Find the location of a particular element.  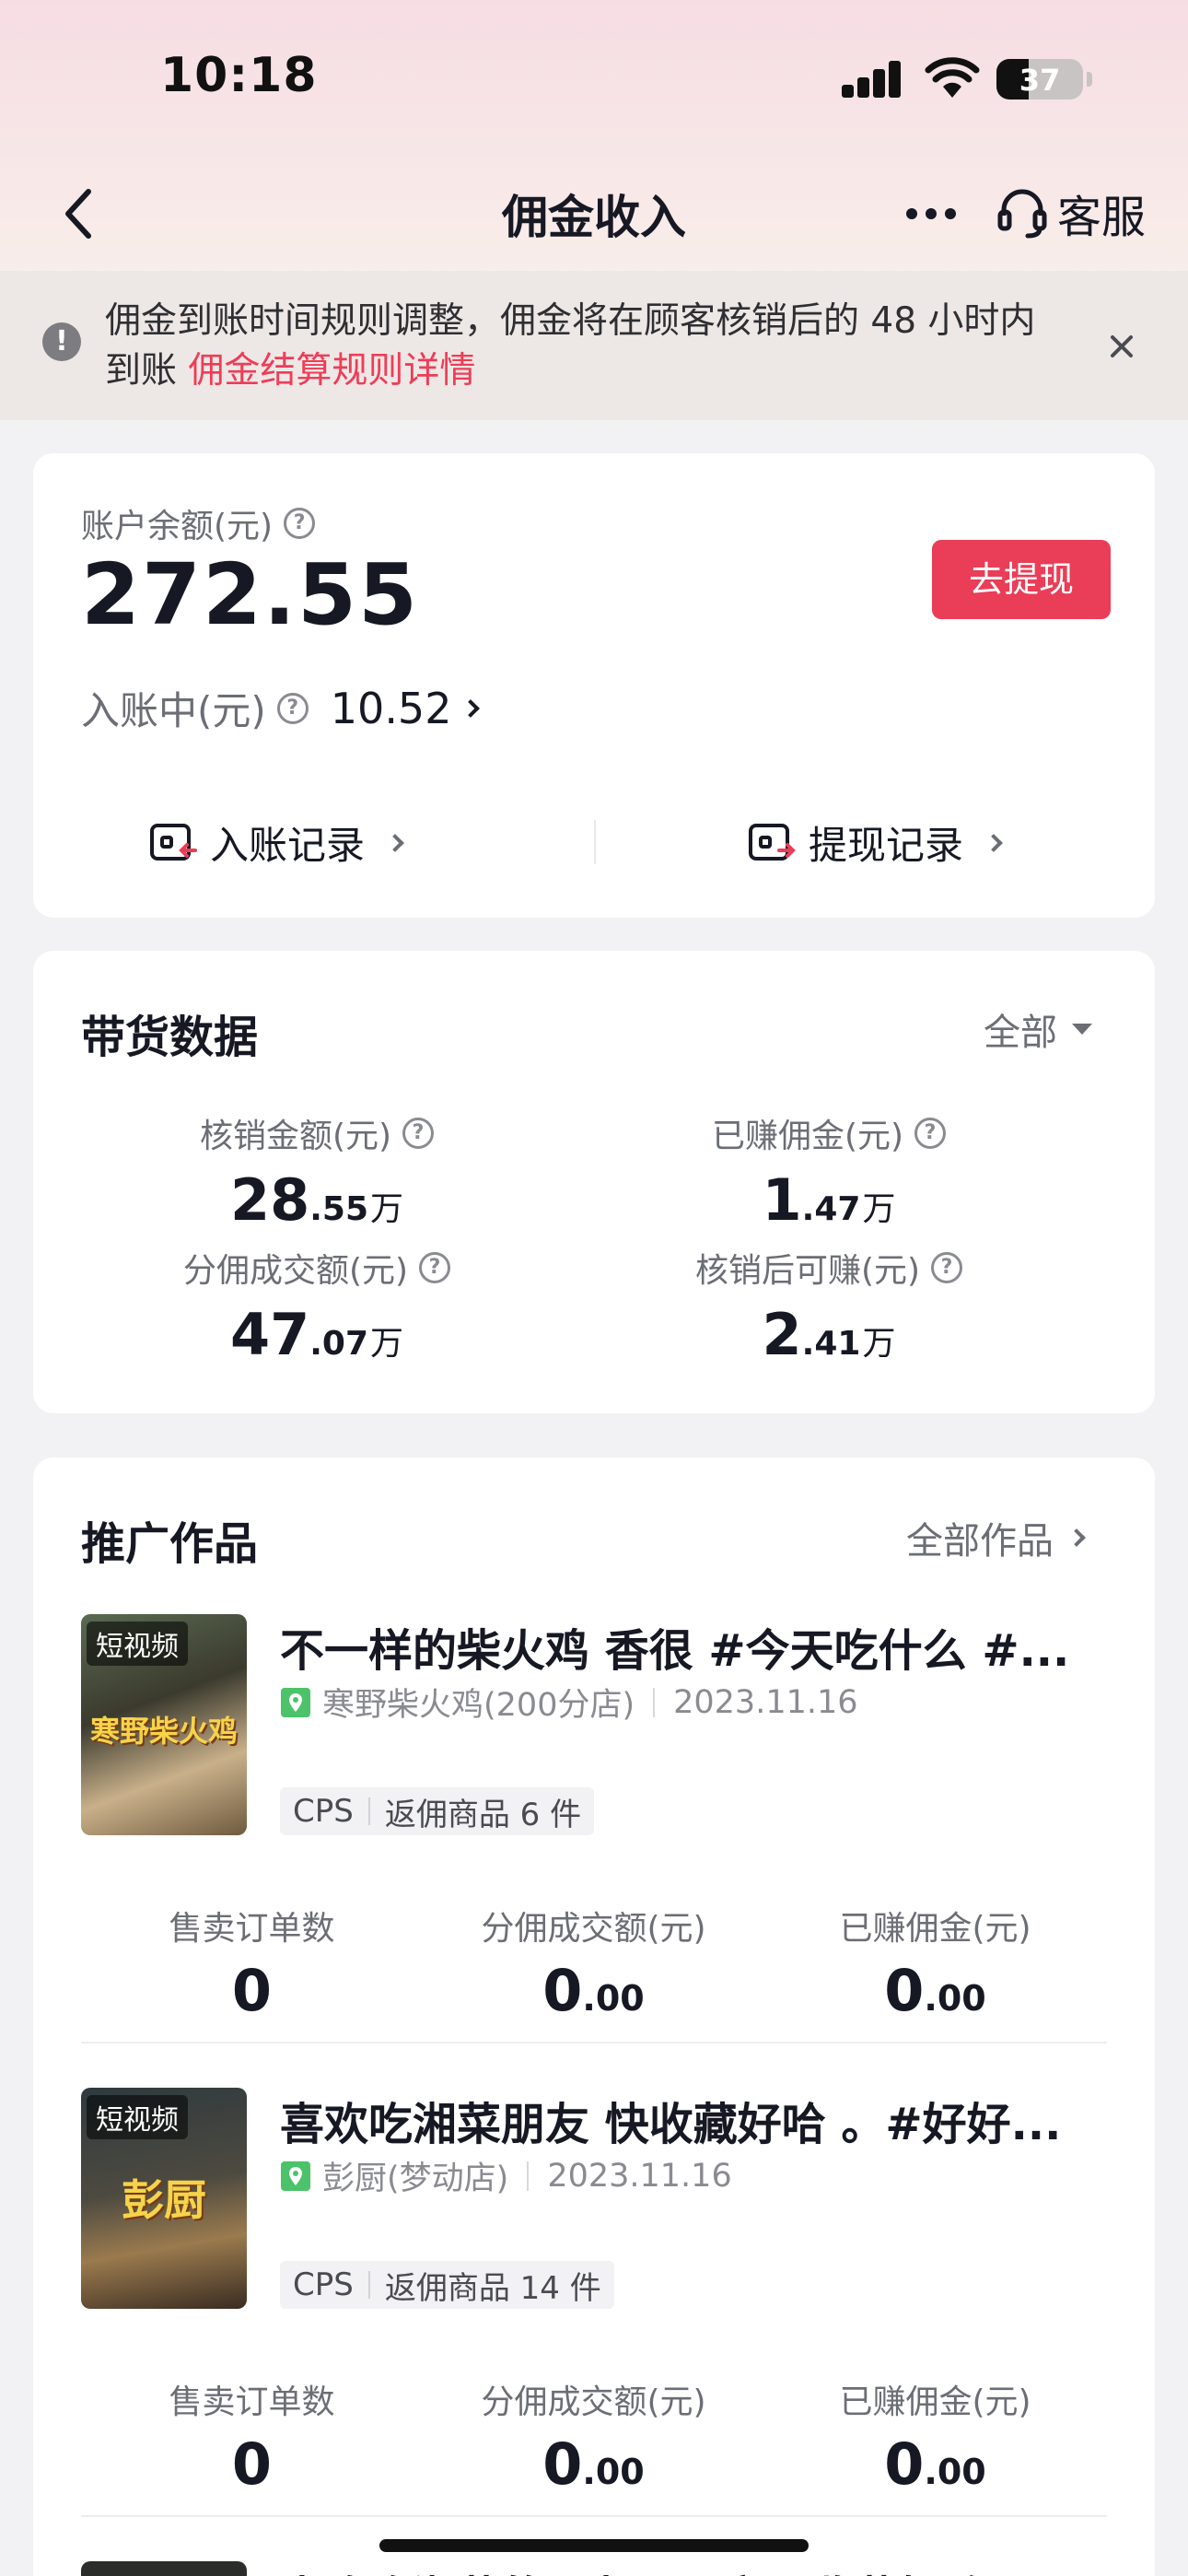

commission-tag: CPS 返佣商品 6 件 is located at coordinates (437, 1811).